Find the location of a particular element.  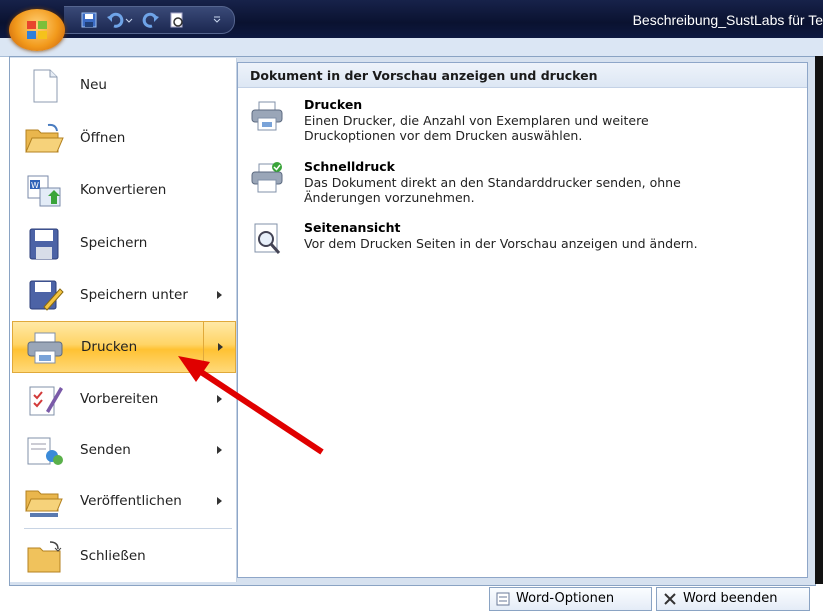

quick-access-toolbar is located at coordinates (149, 20).